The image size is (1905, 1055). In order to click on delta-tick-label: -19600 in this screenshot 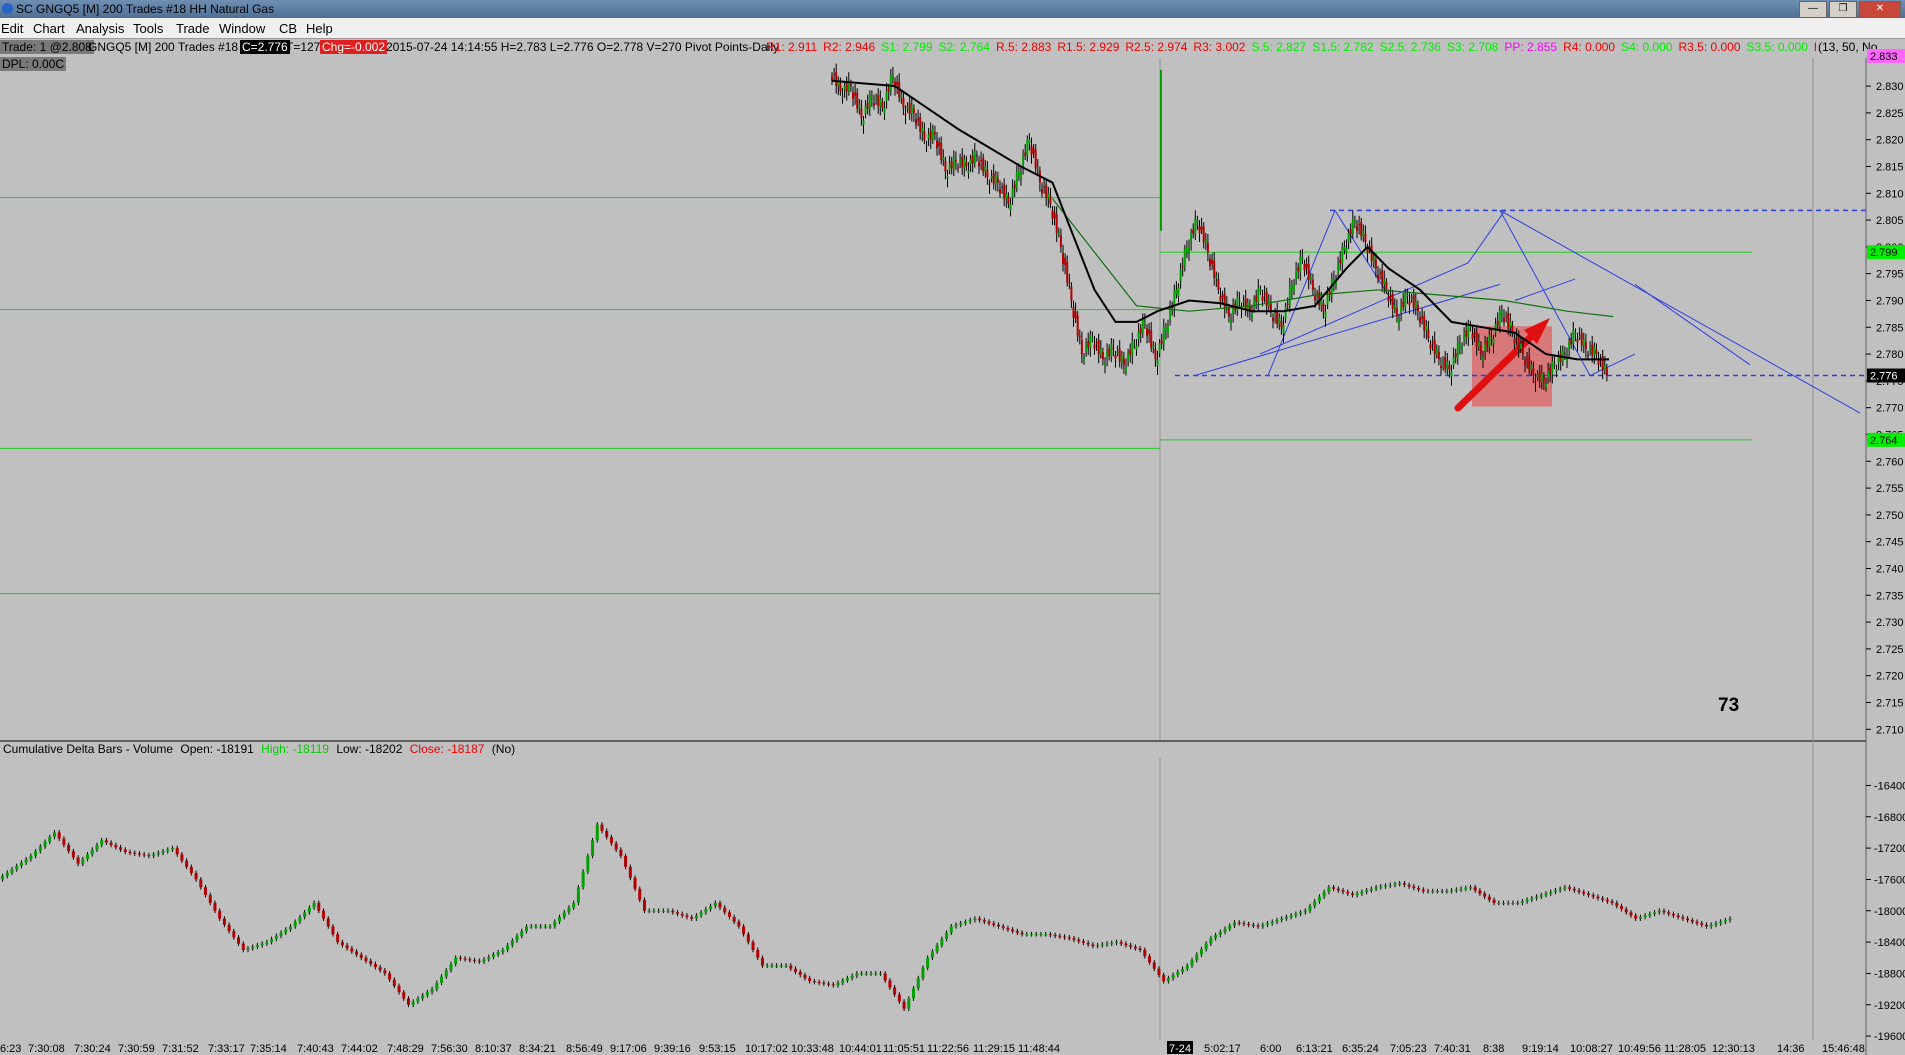, I will do `click(1889, 1037)`.